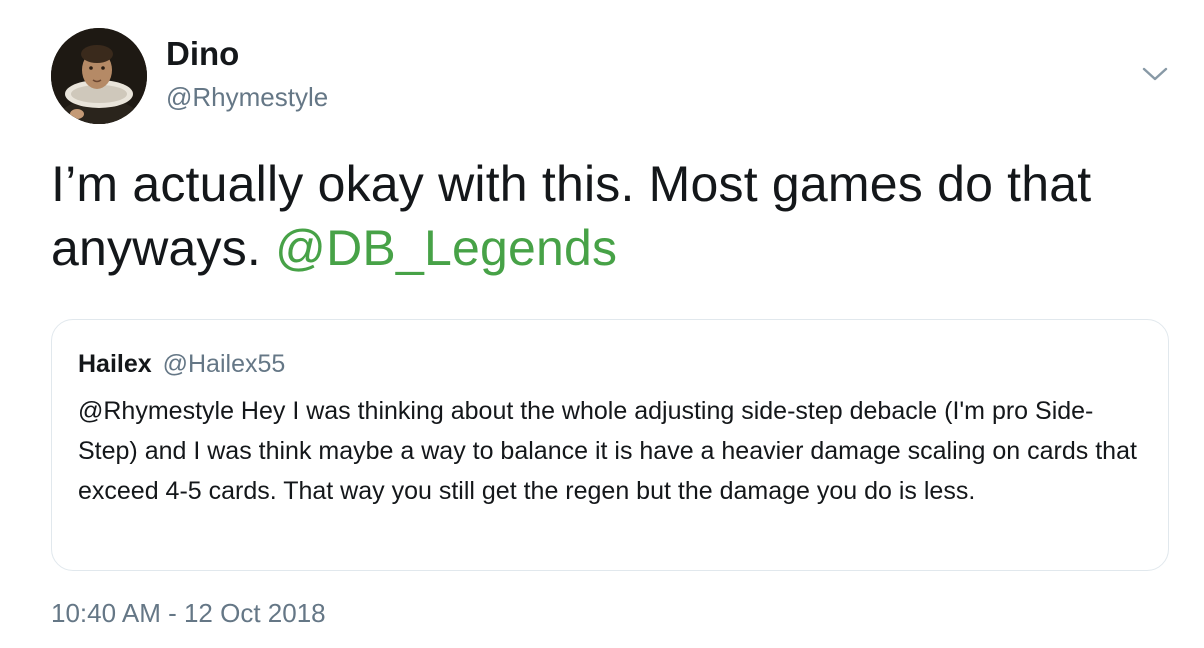 This screenshot has width=1204, height=648. What do you see at coordinates (188, 613) in the screenshot?
I see `tweet-timestamp: 10:40 AM - 12 Oct 2018` at bounding box center [188, 613].